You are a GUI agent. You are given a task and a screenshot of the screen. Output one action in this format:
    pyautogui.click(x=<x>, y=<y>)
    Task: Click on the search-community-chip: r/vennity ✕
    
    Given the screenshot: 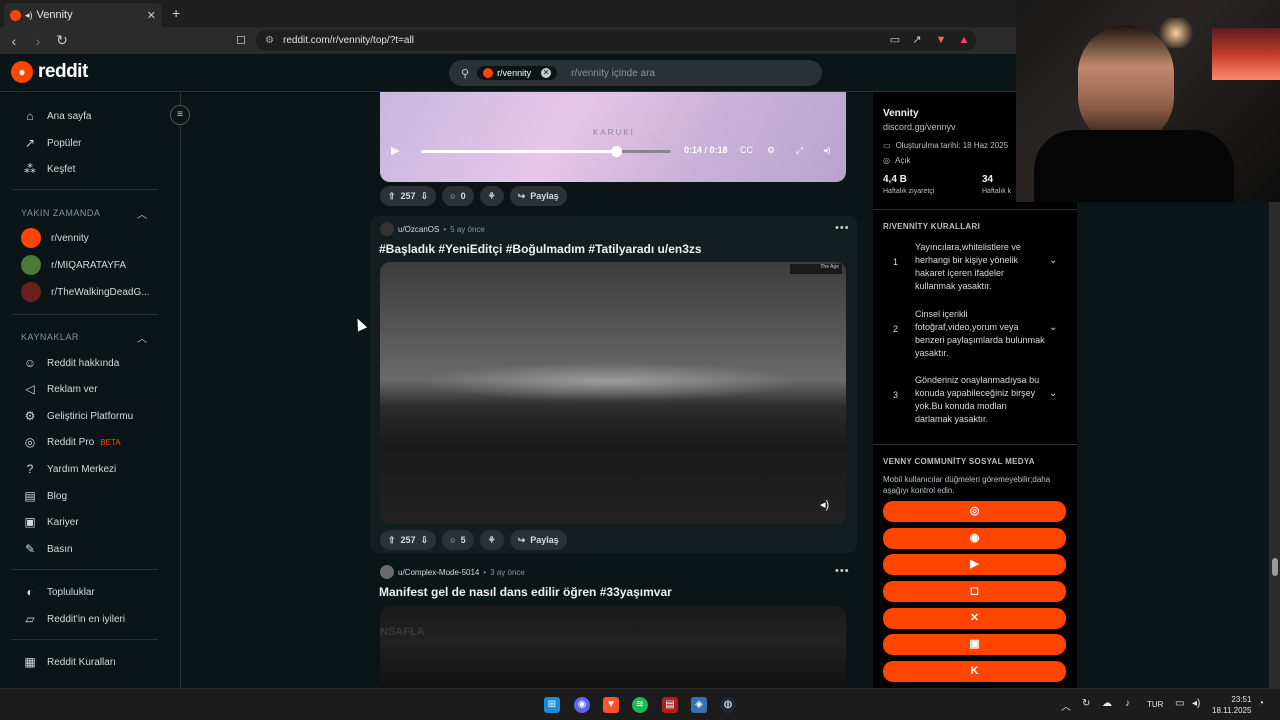 What is the action you would take?
    pyautogui.click(x=517, y=73)
    